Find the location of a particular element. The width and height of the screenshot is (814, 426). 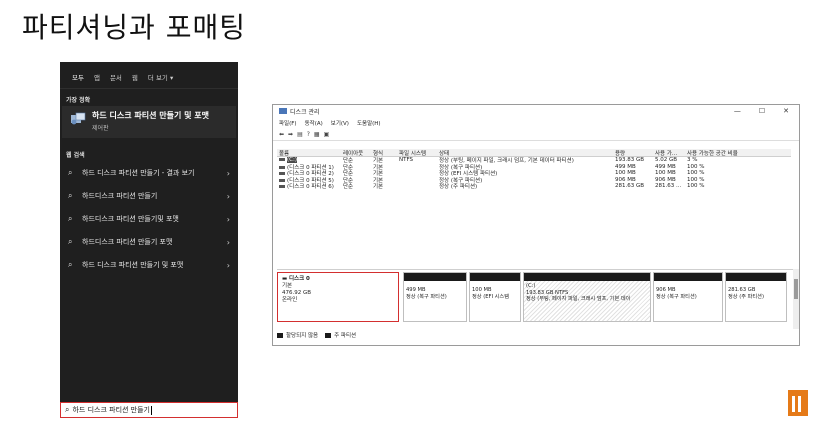

partition-block: 499 MB 정상 (복구 파티션) is located at coordinates (435, 297).